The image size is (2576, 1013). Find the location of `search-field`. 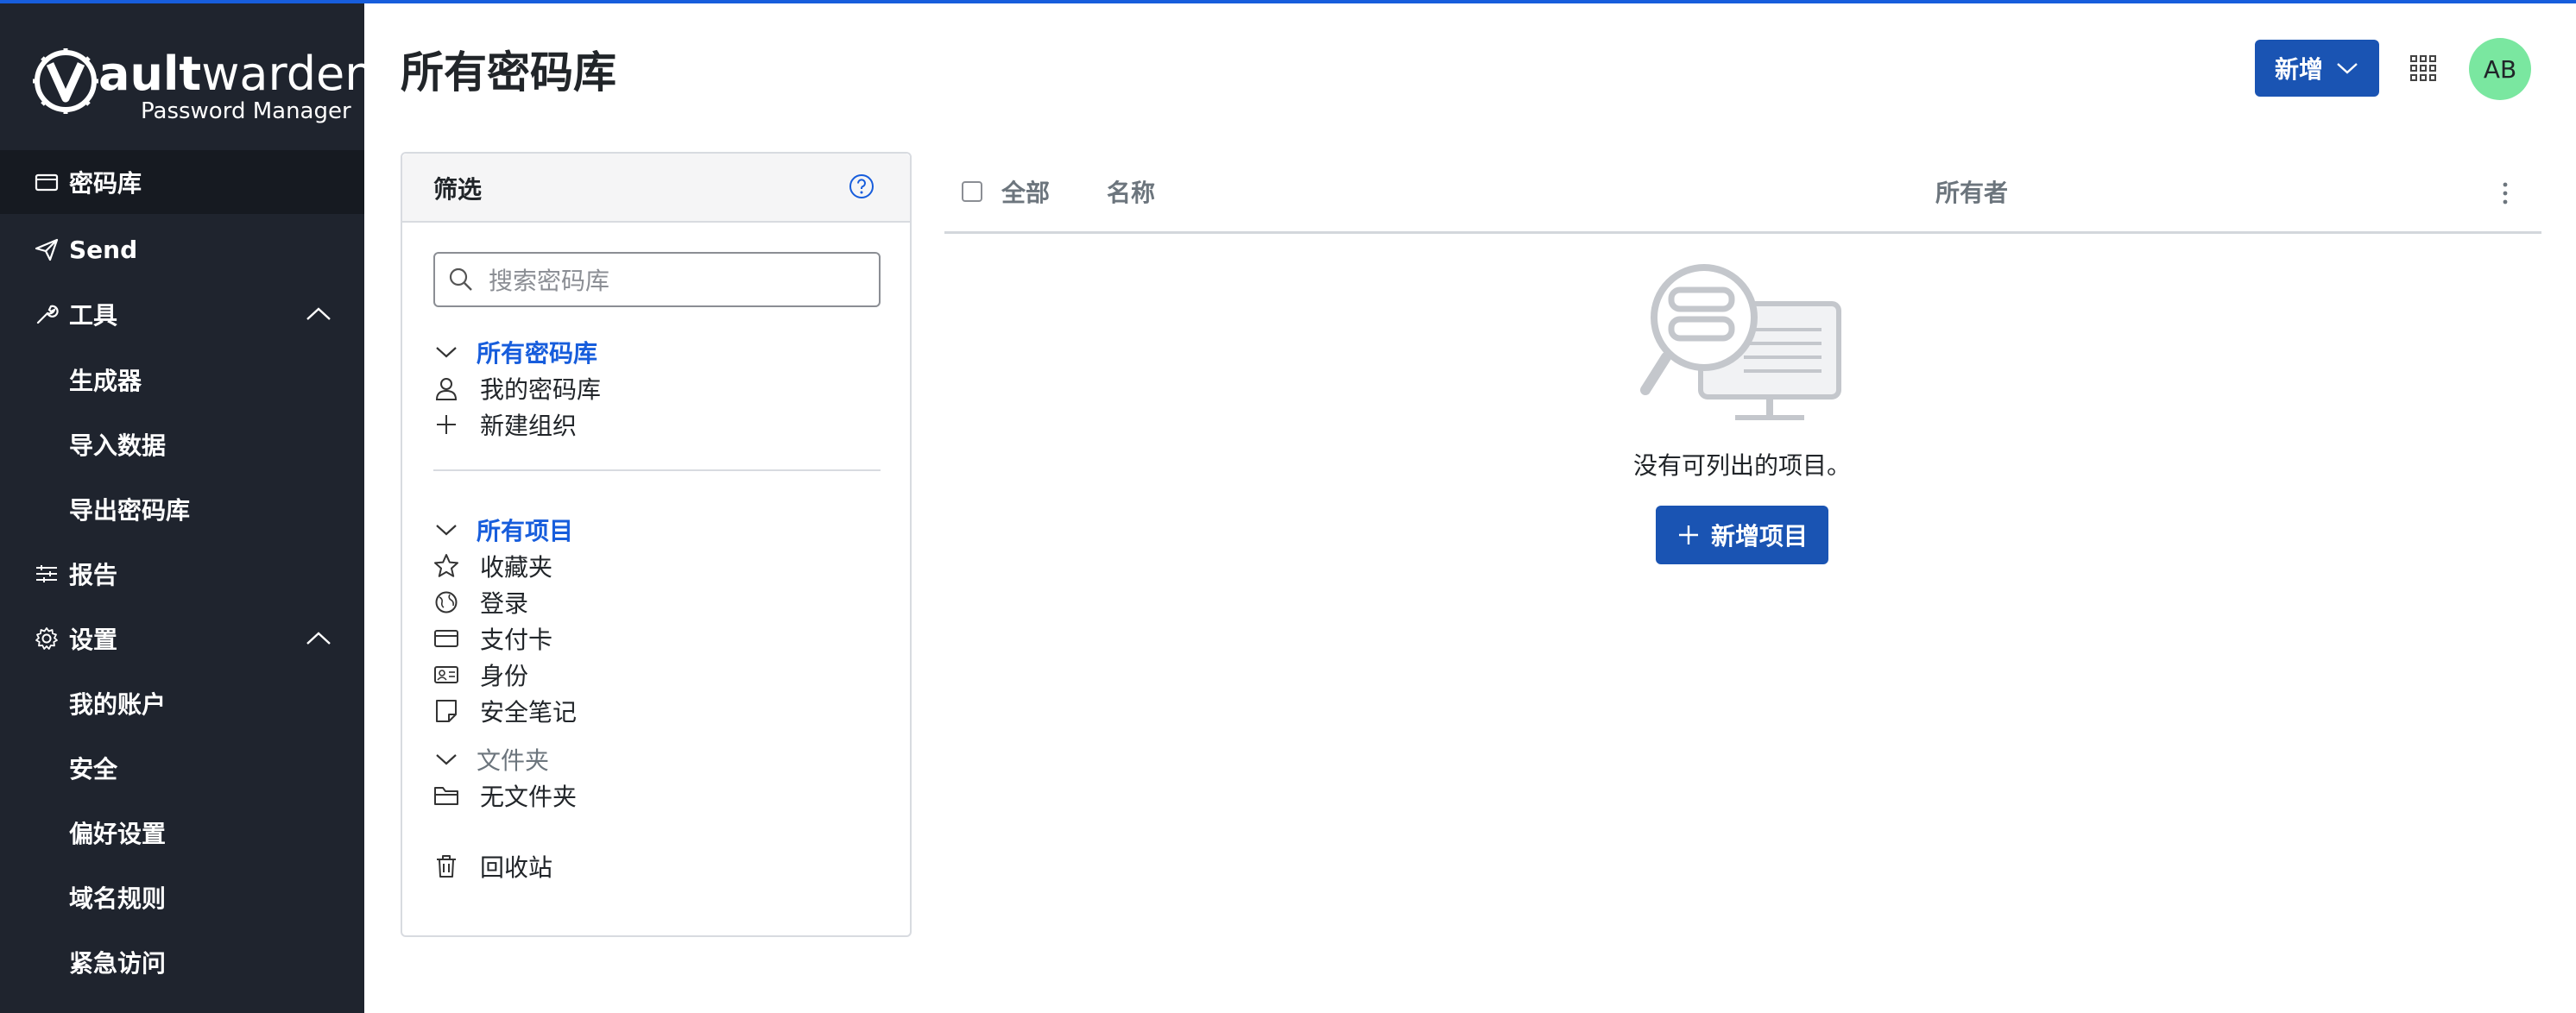

search-field is located at coordinates (678, 280).